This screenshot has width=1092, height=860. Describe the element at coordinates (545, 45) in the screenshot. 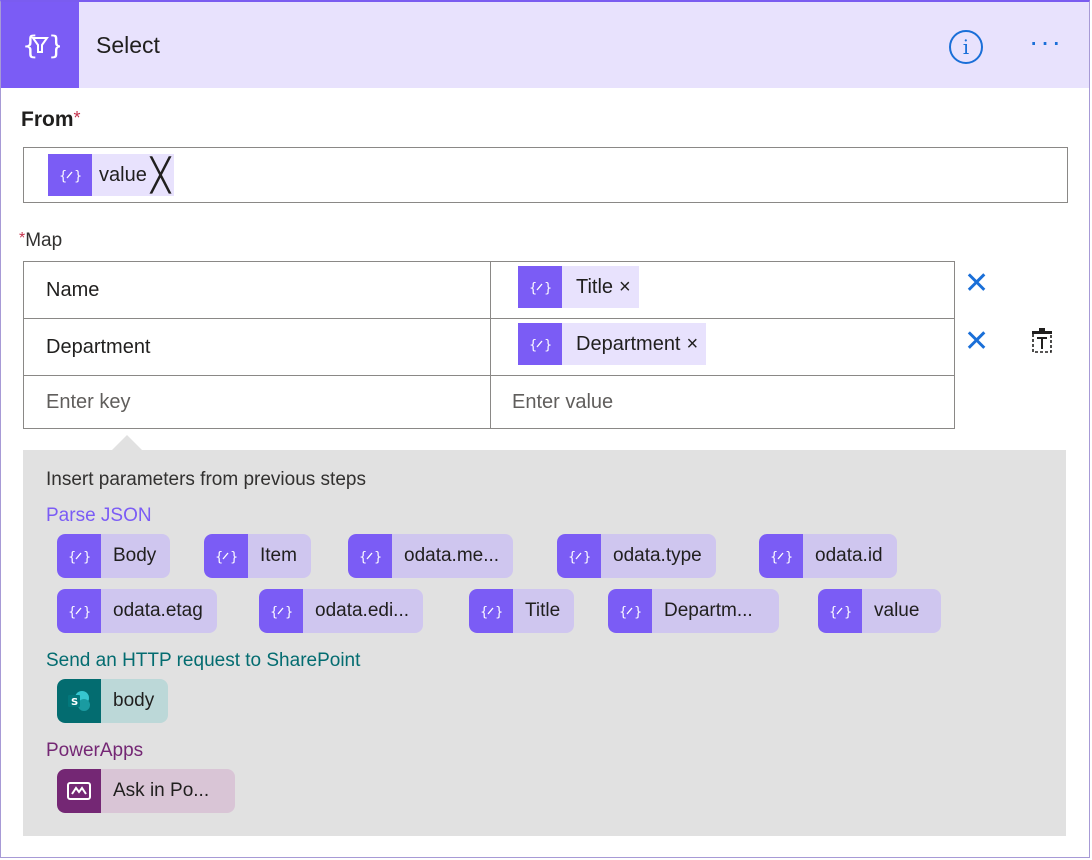

I see `action-header: { } Select i ···` at that location.